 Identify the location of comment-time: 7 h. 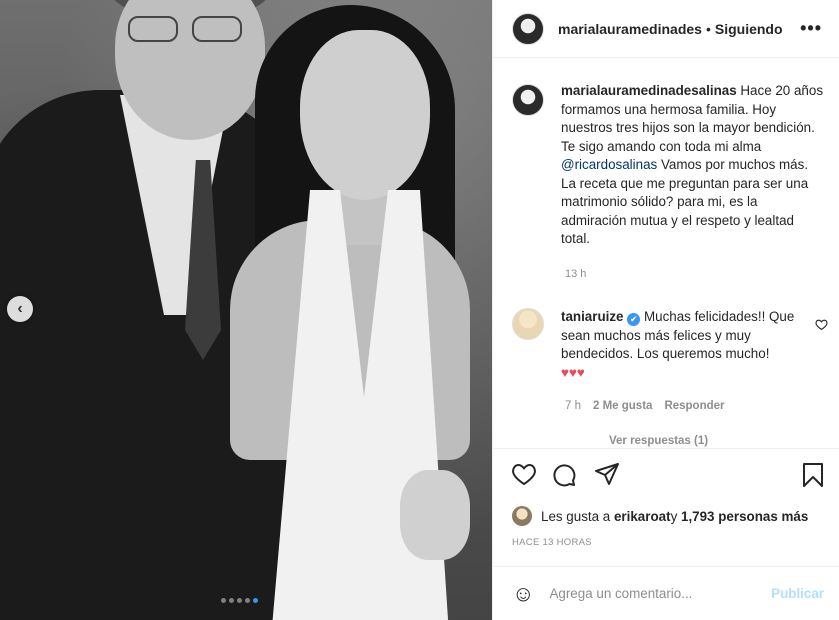
(573, 406).